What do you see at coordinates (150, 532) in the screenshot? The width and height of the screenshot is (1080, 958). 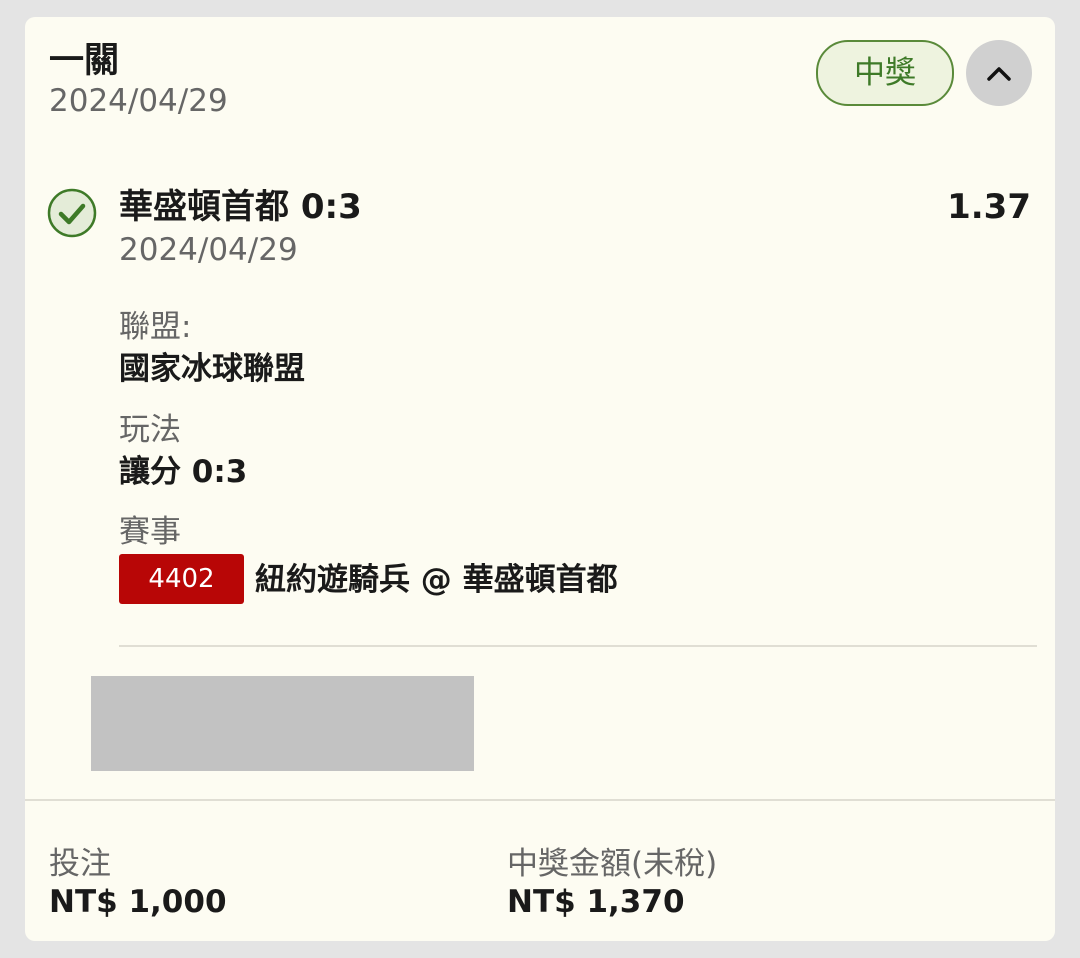 I see `event-label: 賽事` at bounding box center [150, 532].